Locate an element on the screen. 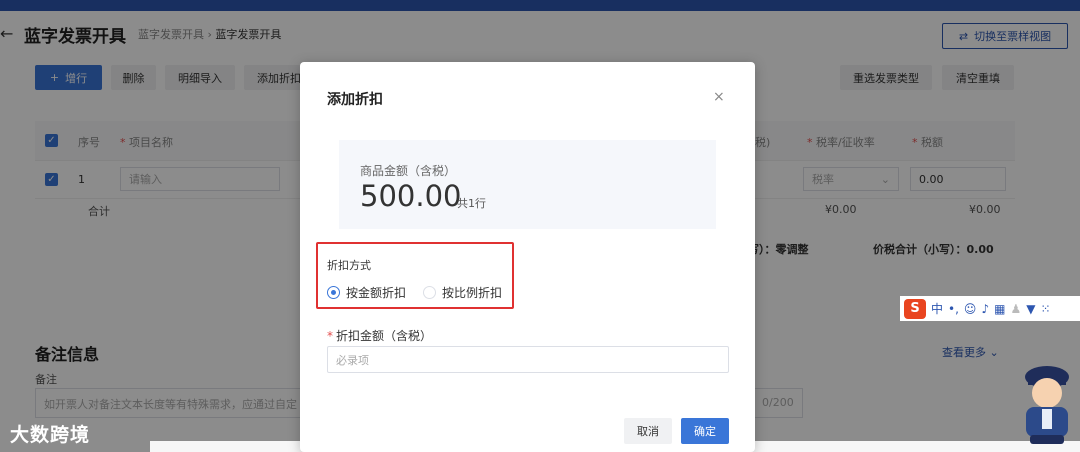 Image resolution: width=1080 pixels, height=452 pixels. discount-method-label: 折扣方式 is located at coordinates (349, 265).